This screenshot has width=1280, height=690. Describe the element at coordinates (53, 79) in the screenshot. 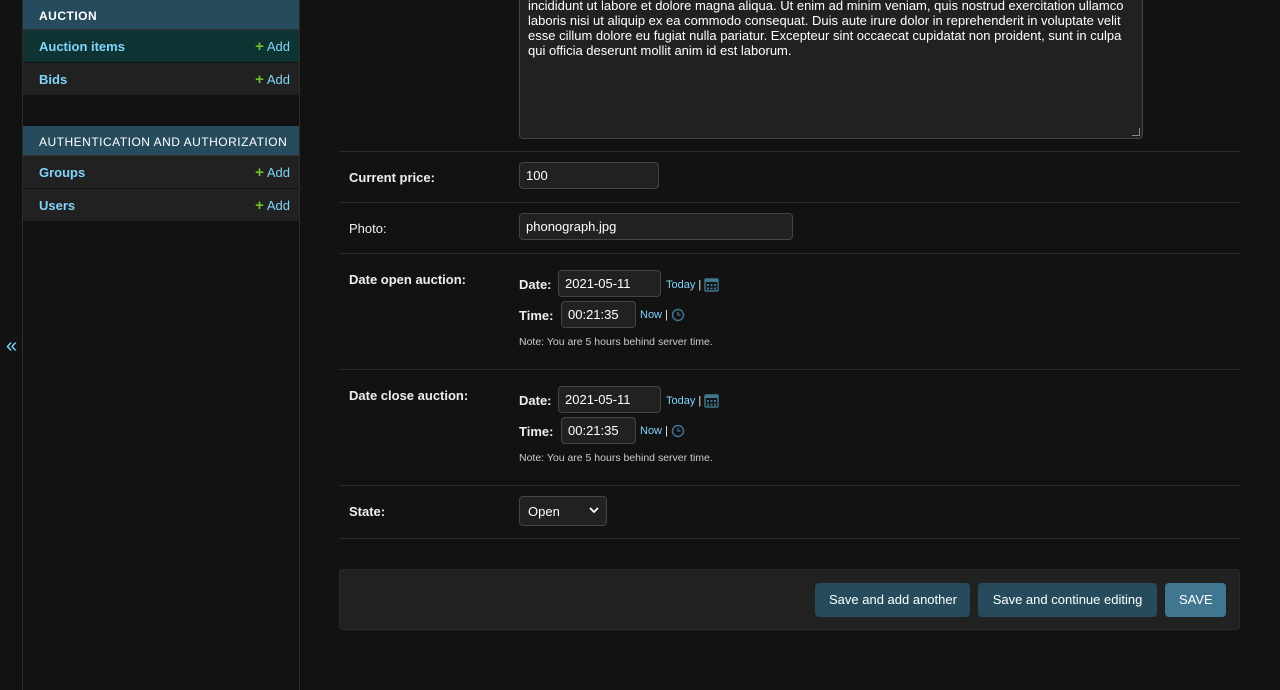

I see `bids-link: Bids` at that location.